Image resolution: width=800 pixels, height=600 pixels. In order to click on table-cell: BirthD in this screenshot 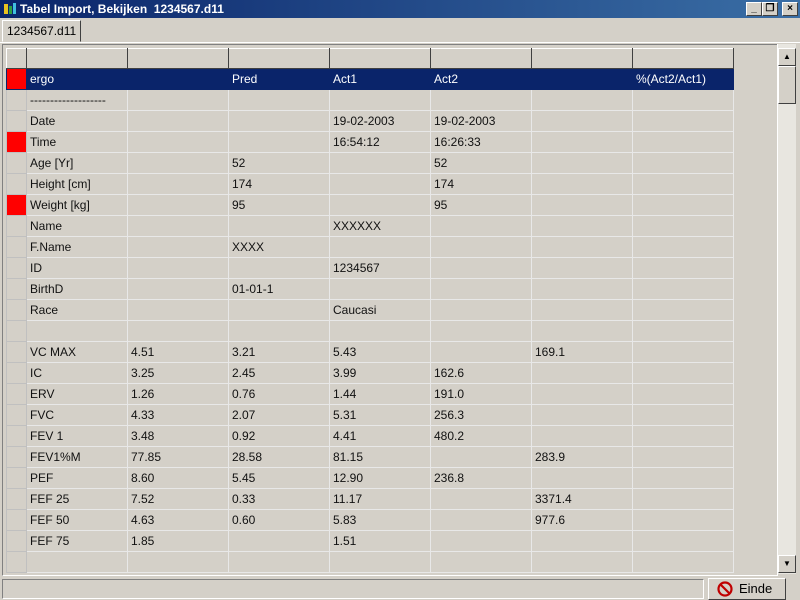, I will do `click(77, 289)`.